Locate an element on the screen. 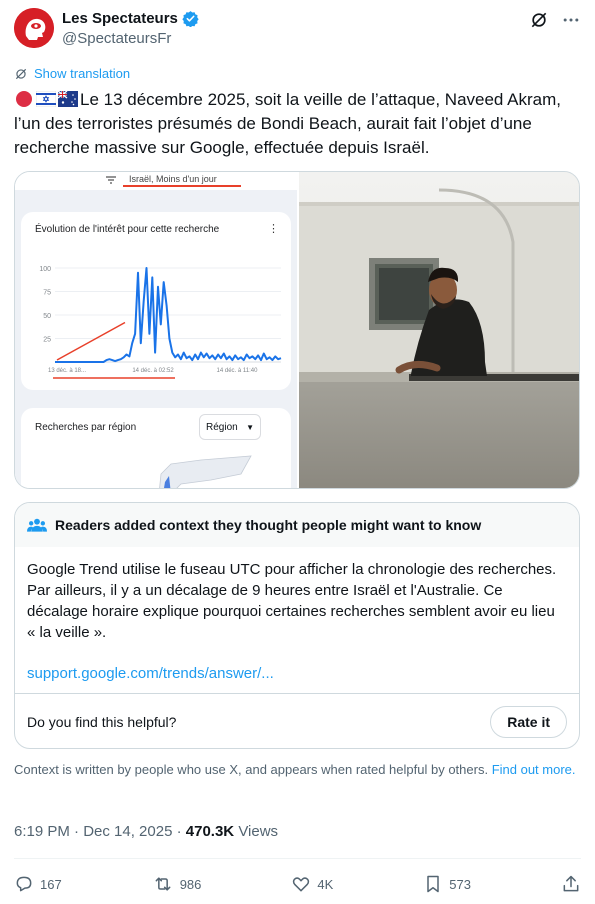 This screenshot has height=904, width=595. chevron-down-icon: ▼ is located at coordinates (250, 427).